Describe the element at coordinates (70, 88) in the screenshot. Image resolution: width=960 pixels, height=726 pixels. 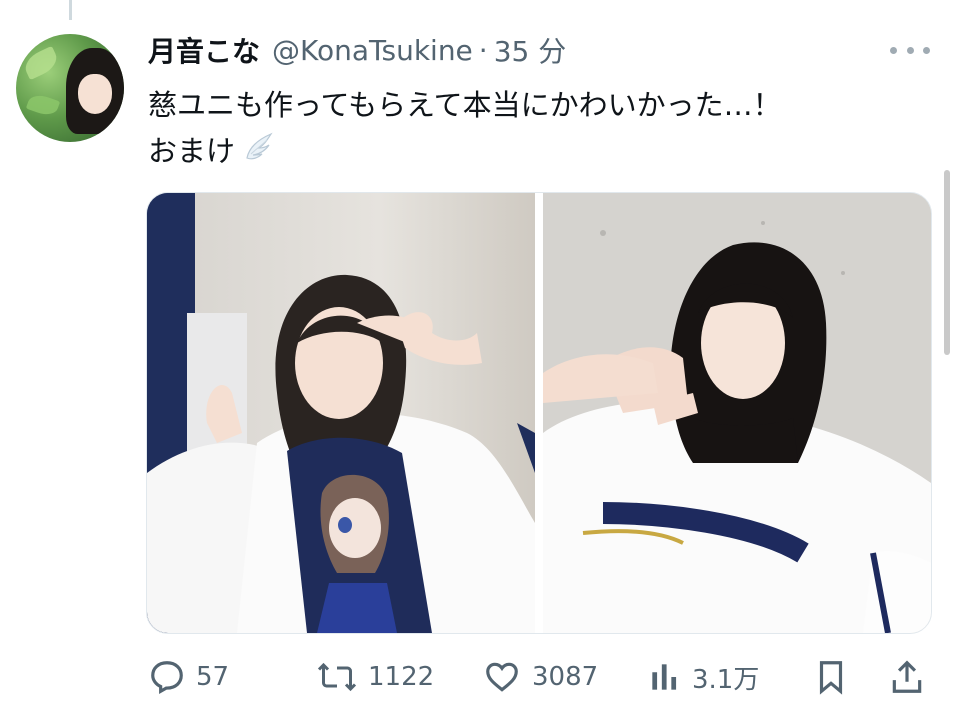
I see `avatar` at that location.